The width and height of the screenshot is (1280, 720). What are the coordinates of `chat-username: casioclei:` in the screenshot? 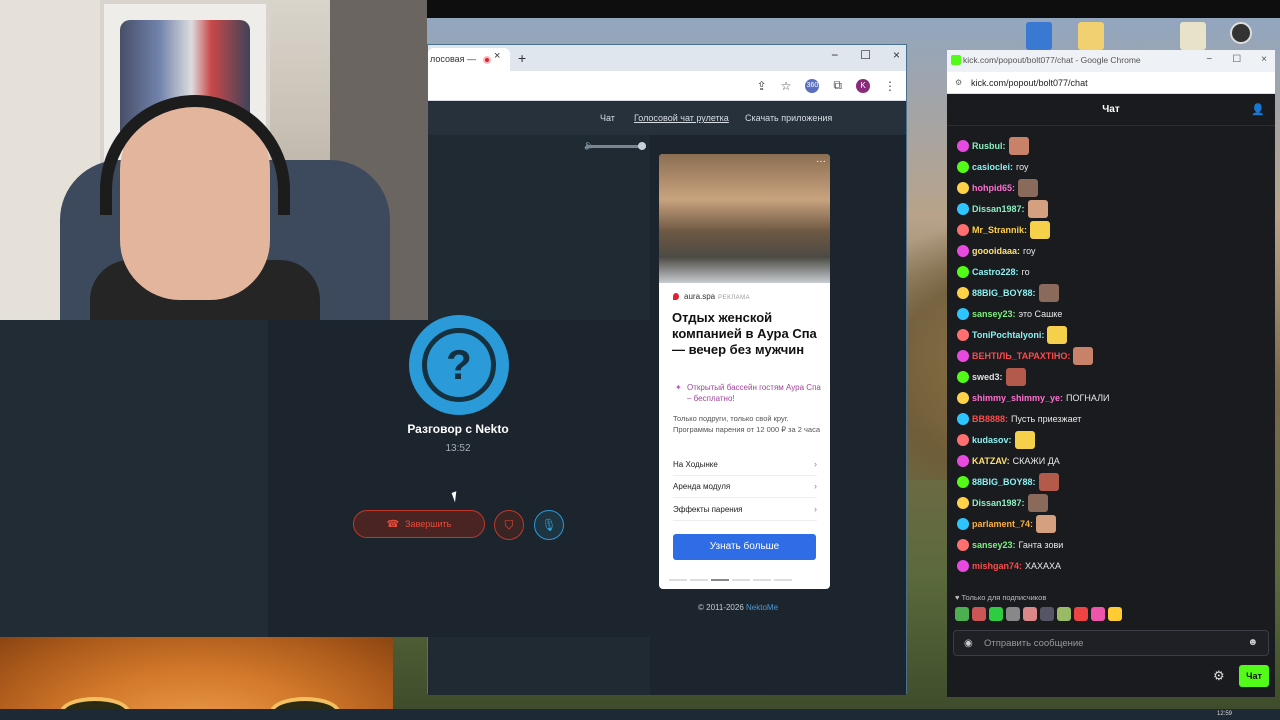 It's located at (992, 167).